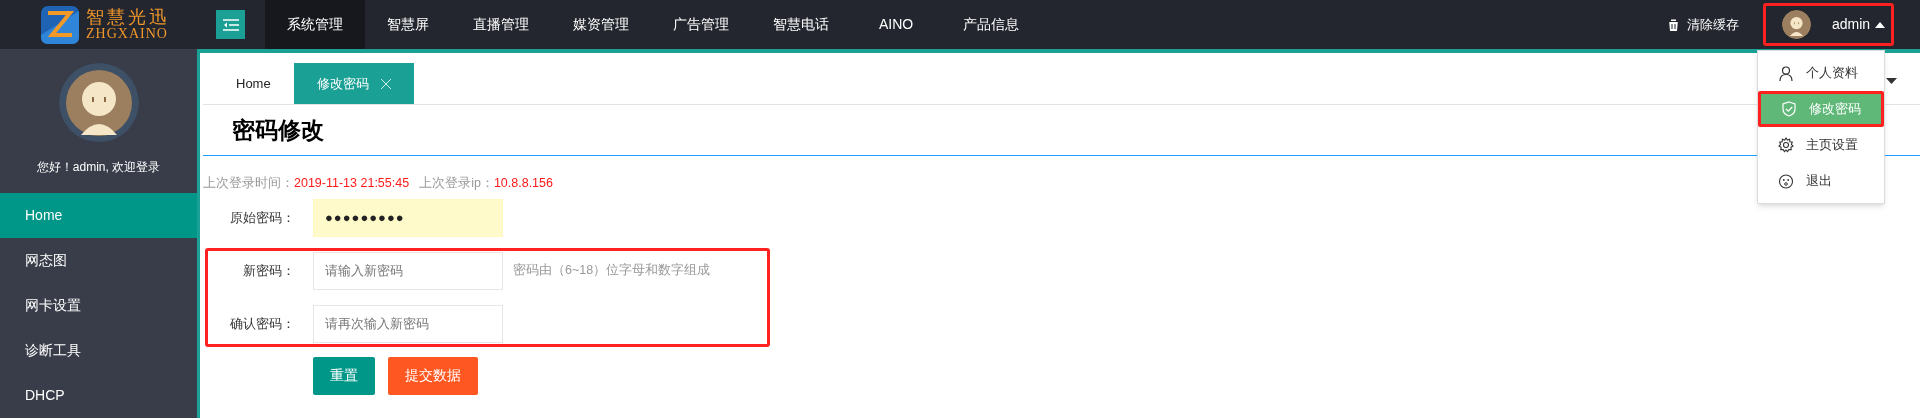 The height and width of the screenshot is (418, 1920). I want to click on sidebar-item: DHCP, so click(98, 395).